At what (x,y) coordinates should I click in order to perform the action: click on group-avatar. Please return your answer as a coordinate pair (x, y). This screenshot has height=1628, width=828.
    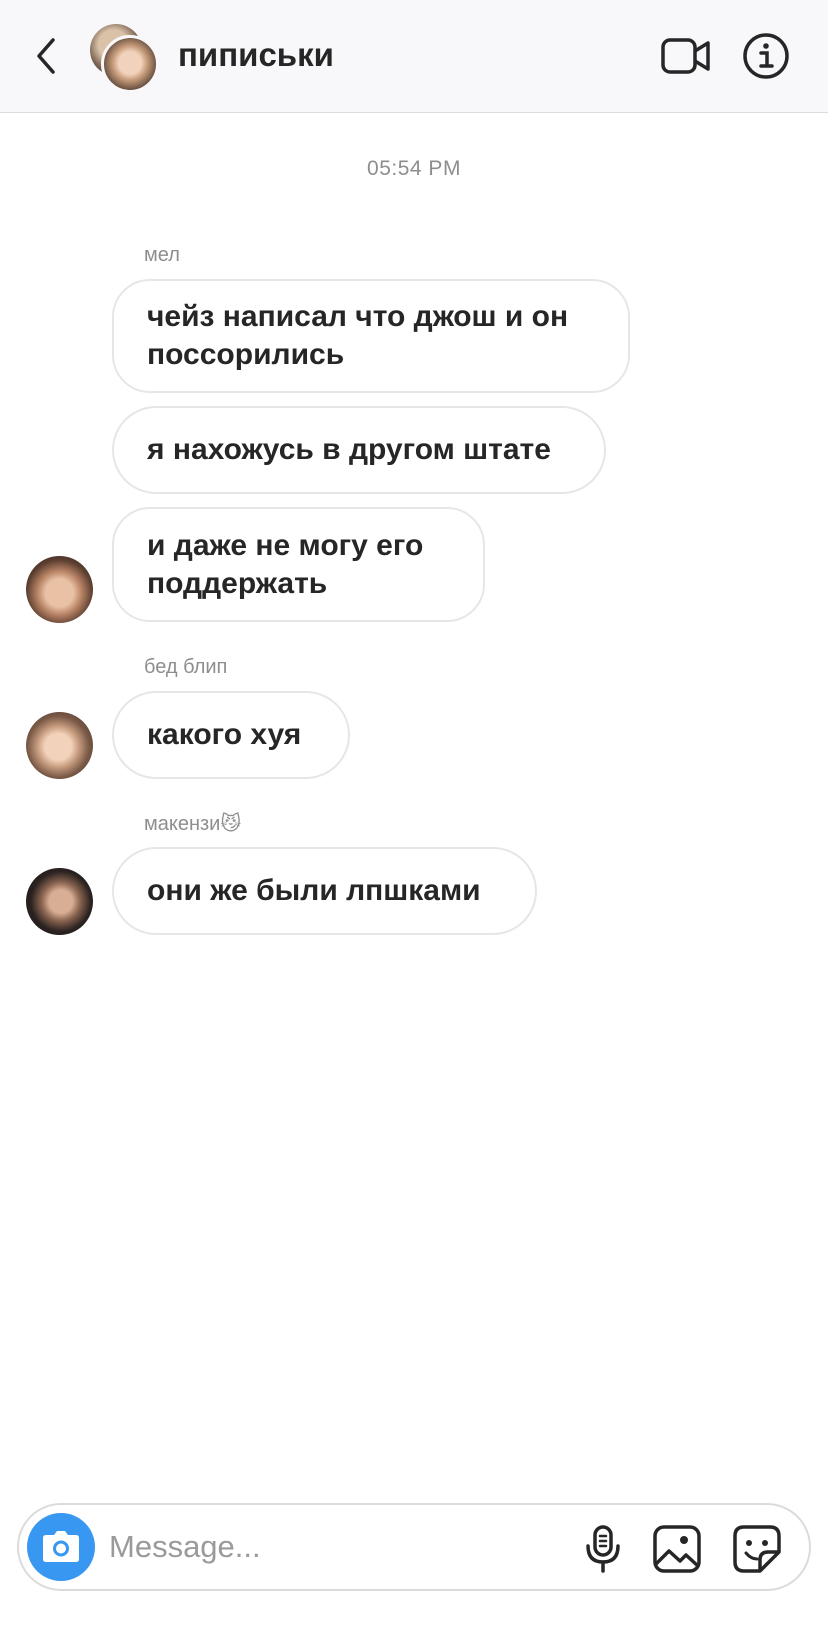
    Looking at the image, I should click on (125, 57).